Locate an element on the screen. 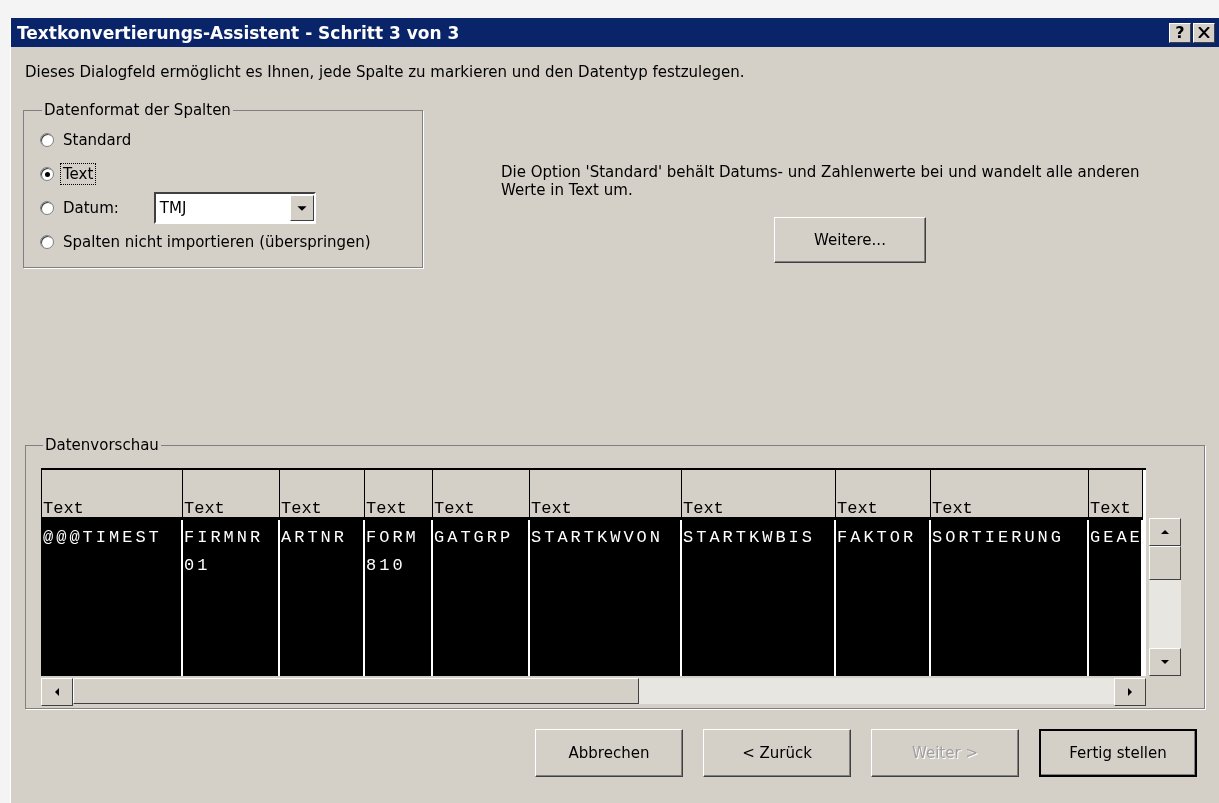  table-cell-text: STARTKWVON is located at coordinates (597, 538).